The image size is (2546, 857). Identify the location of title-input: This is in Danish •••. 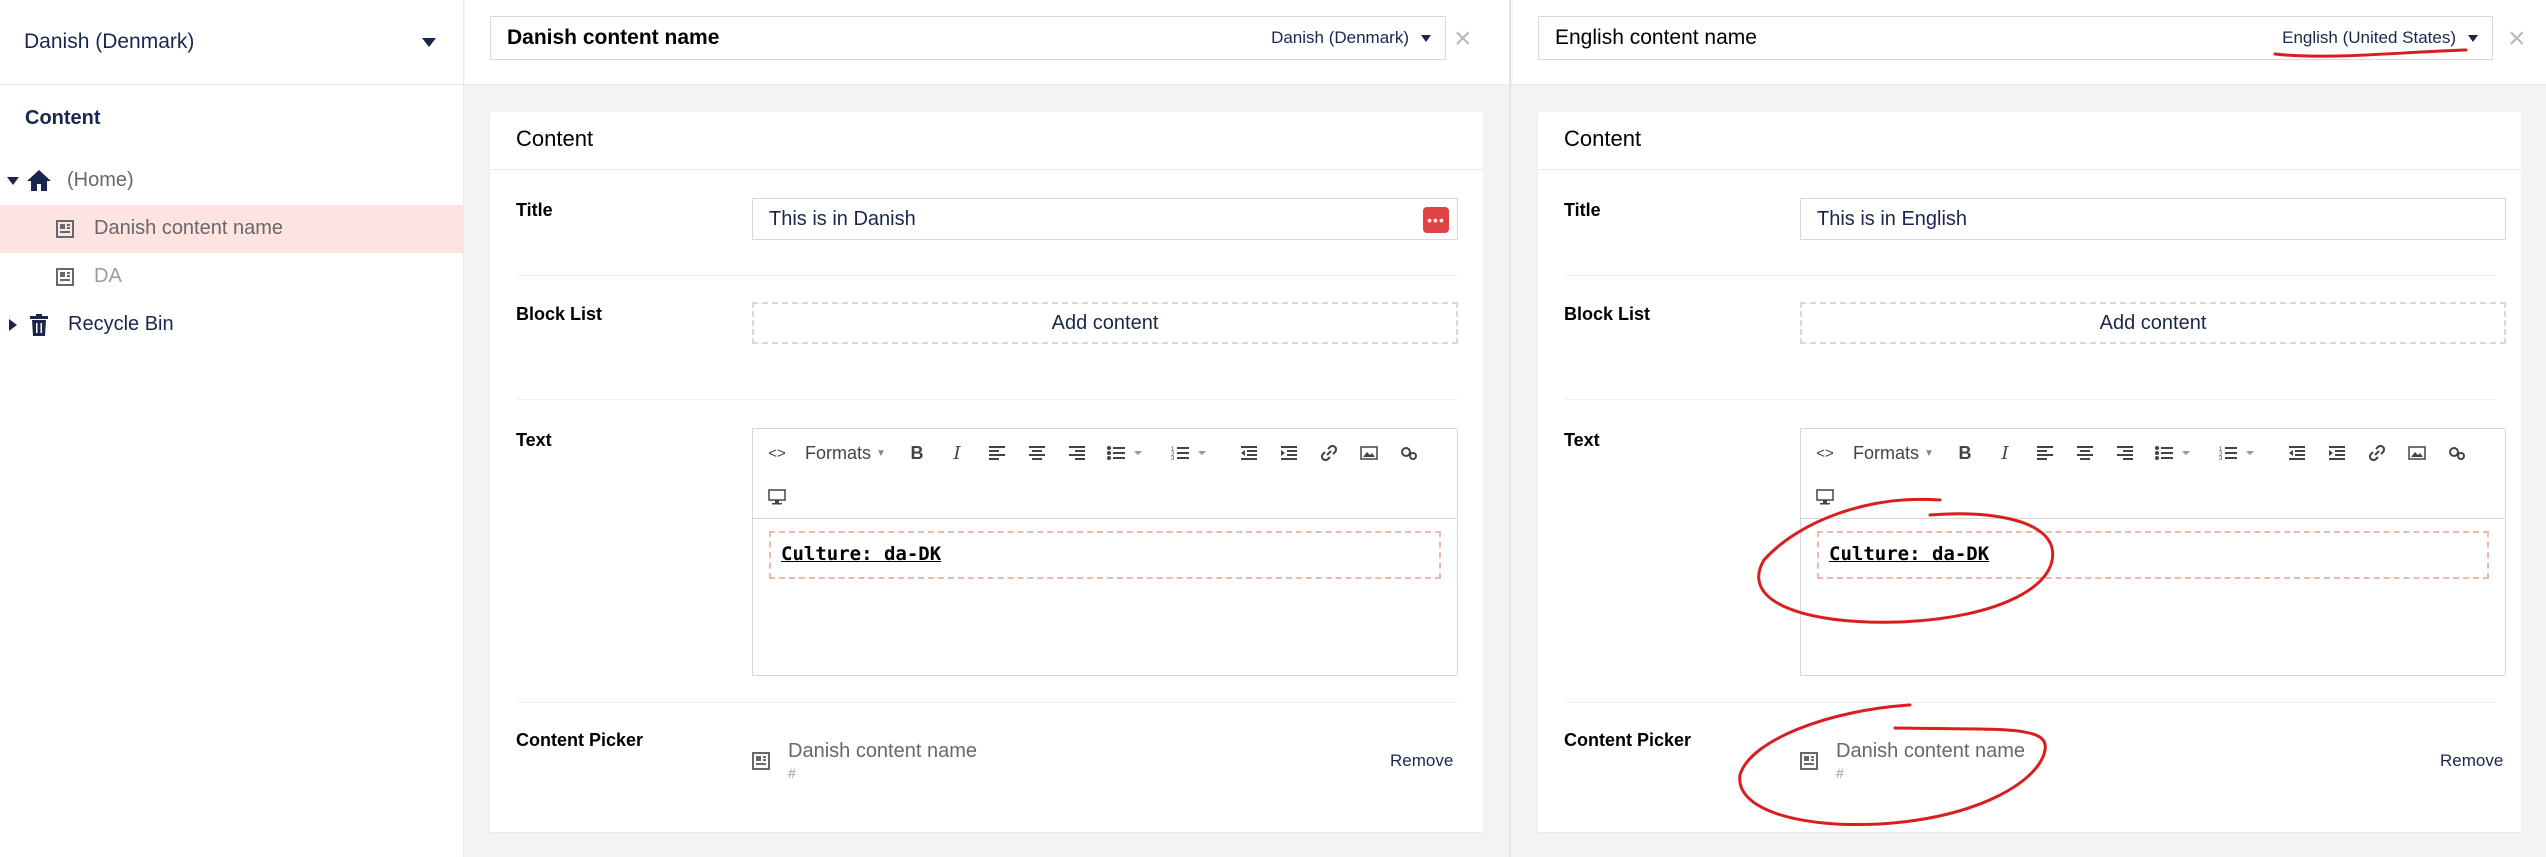
(1105, 219).